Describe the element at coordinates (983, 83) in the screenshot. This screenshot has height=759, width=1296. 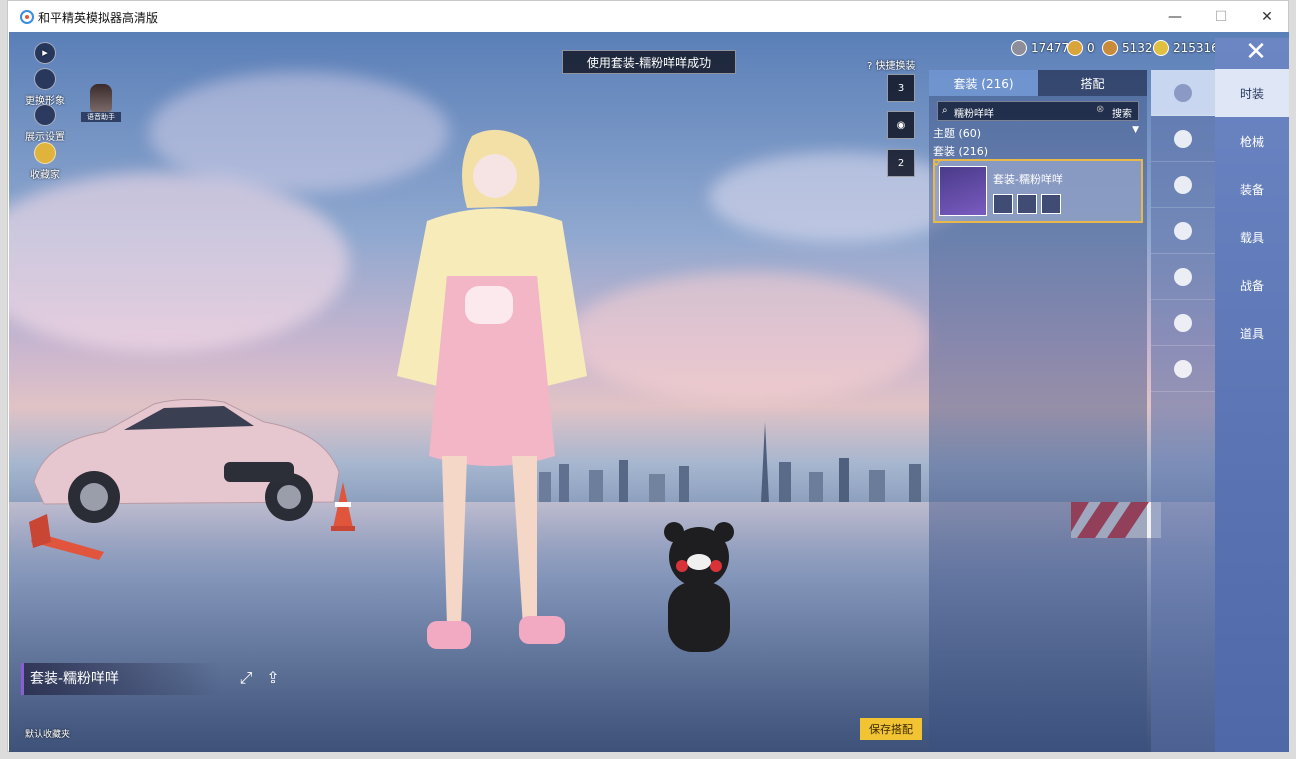
I see `tab-sets: 套装 (216)` at that location.